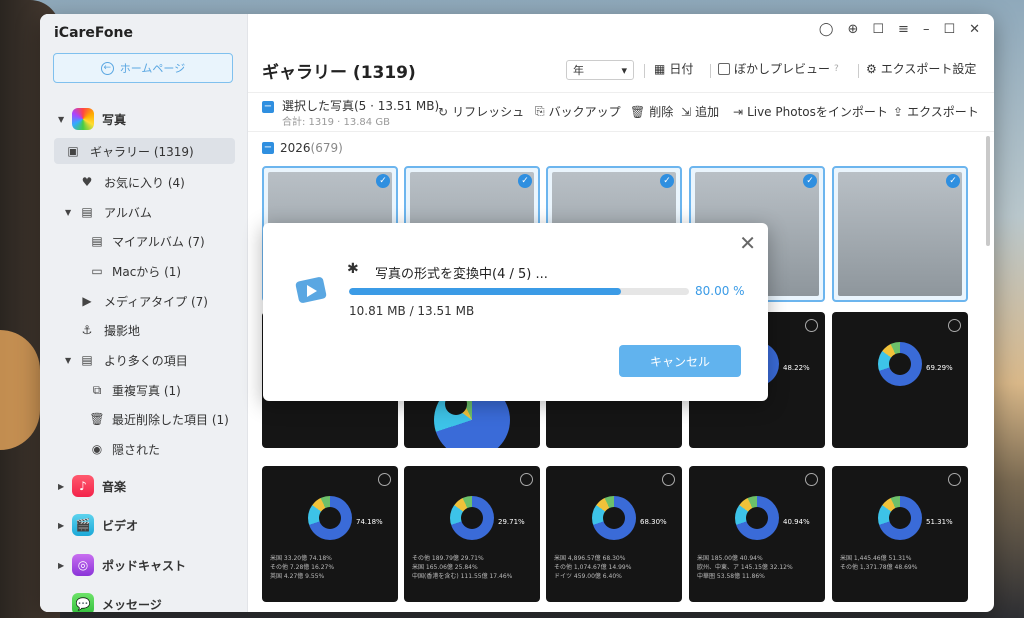  I want to click on year-label: 2026, so click(295, 148).